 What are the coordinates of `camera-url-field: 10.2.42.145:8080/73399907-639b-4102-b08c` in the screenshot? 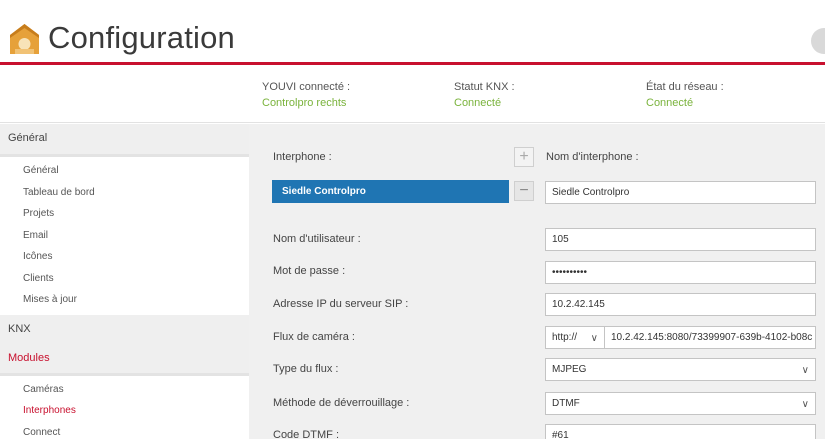 It's located at (710, 337).